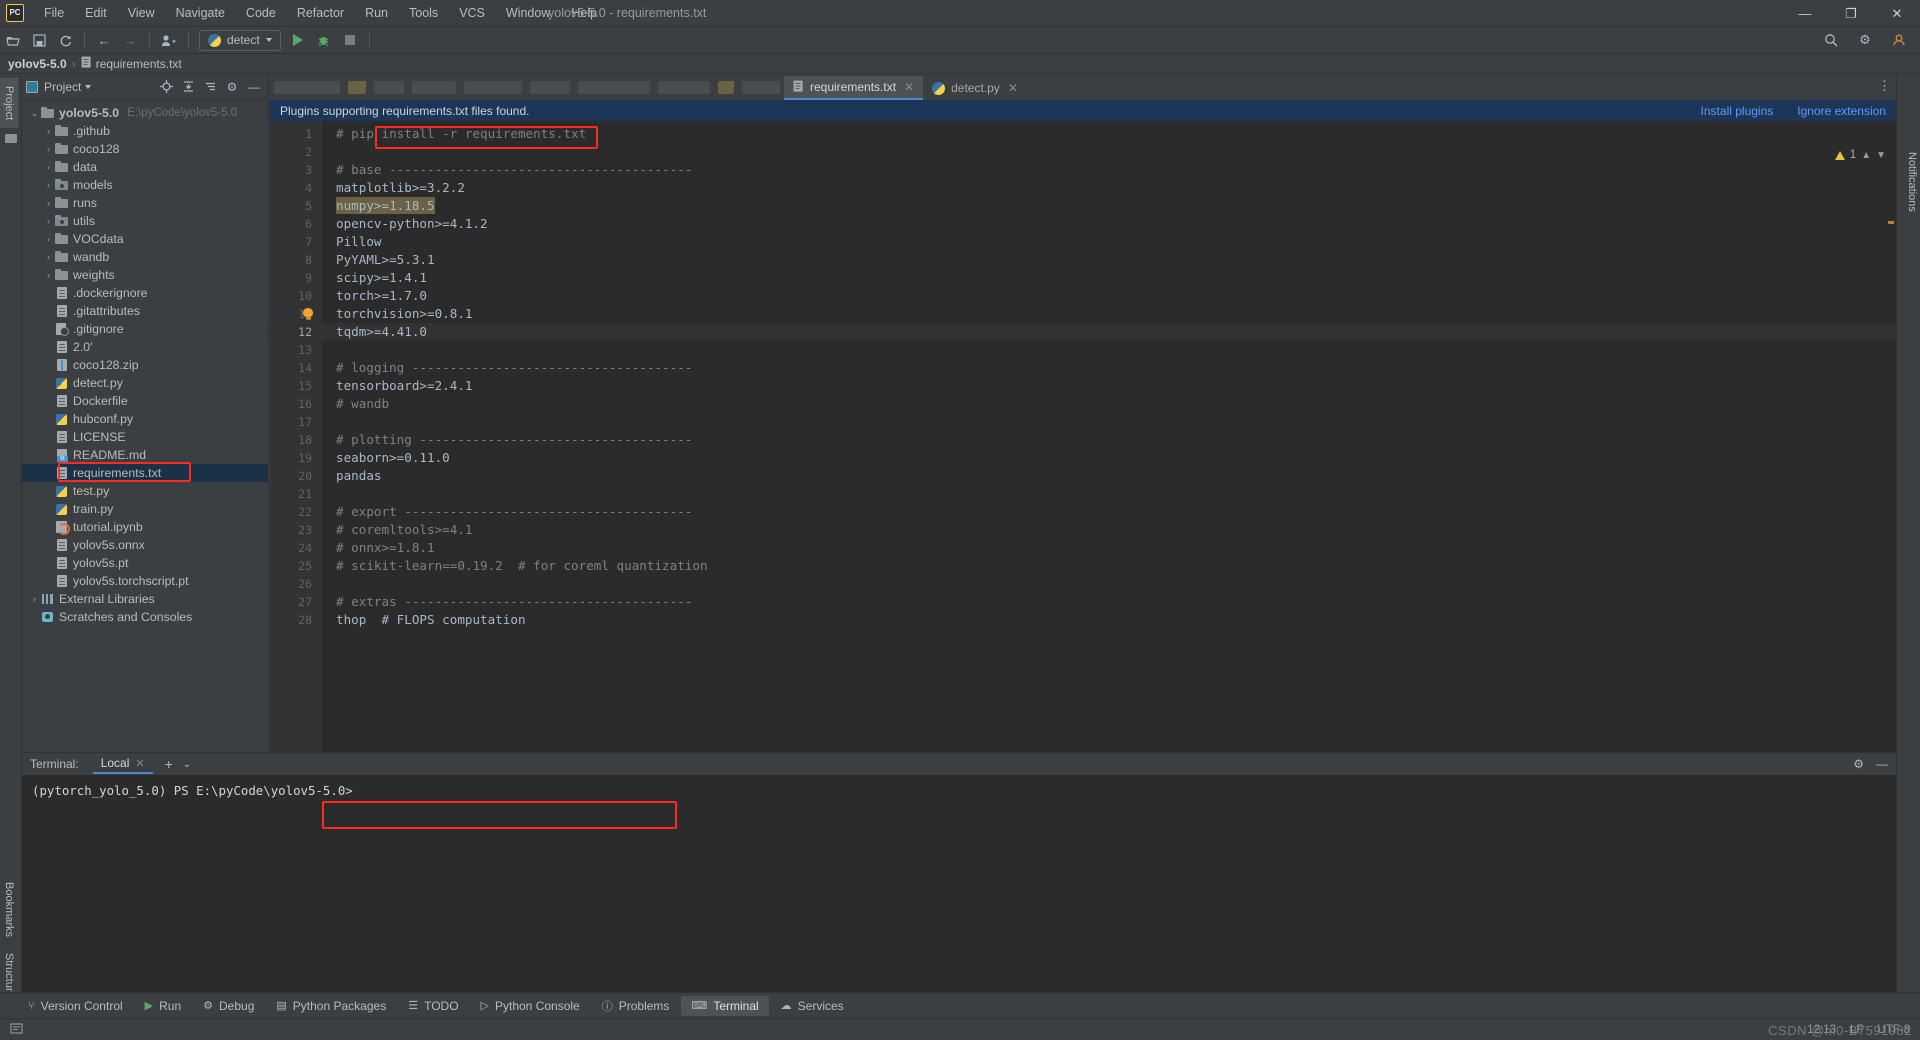 This screenshot has width=1920, height=1040. I want to click on line-number: 23, so click(296, 530).